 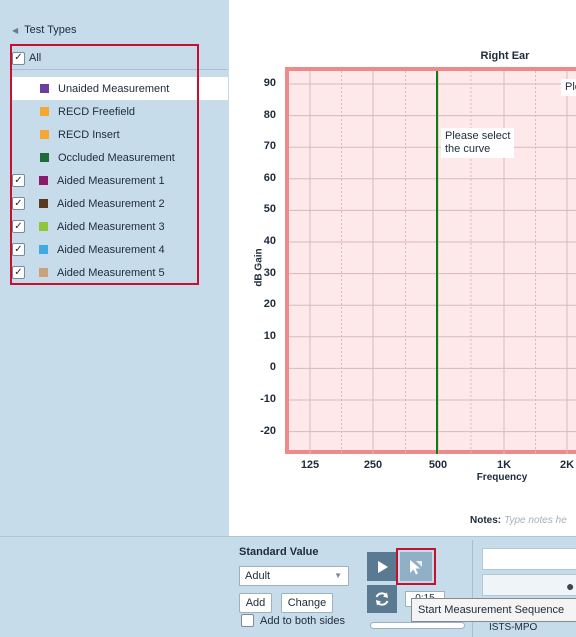 I want to click on standard-value-title: Standard Value, so click(x=279, y=552).